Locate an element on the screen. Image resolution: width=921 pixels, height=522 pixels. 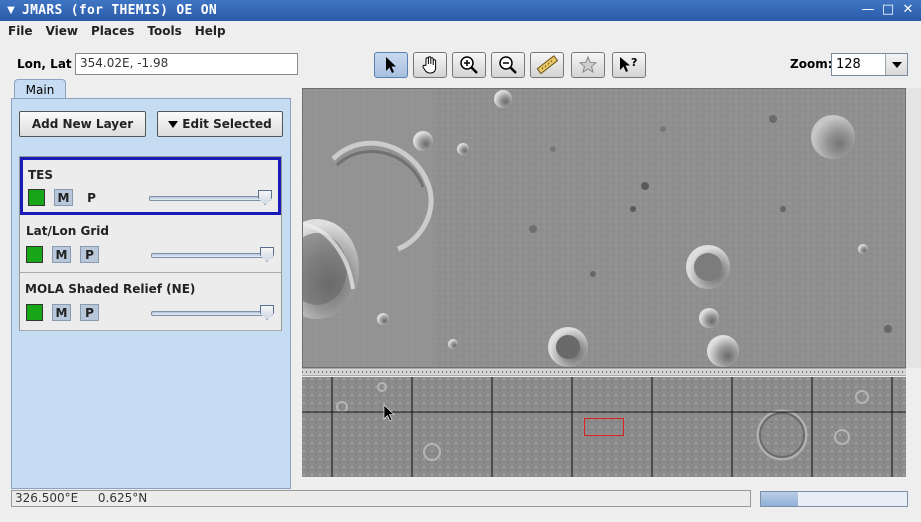
zoom-out-button is located at coordinates (508, 65).